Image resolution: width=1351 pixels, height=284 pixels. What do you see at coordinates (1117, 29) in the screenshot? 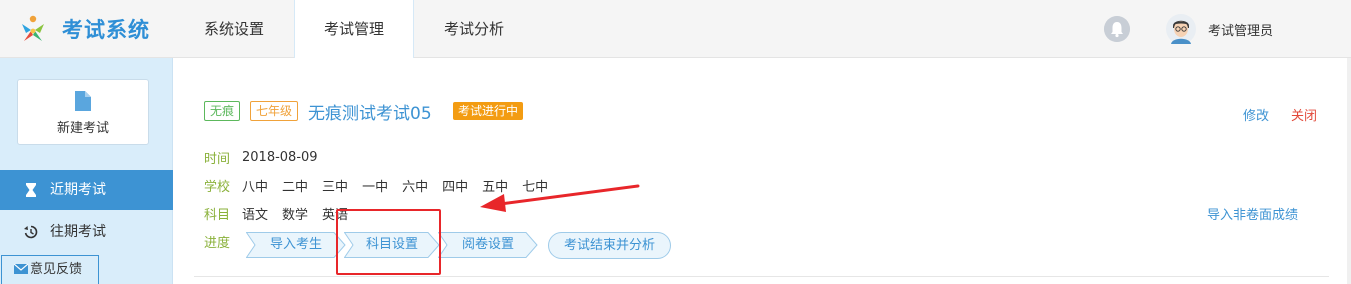
I see `notification-icon` at bounding box center [1117, 29].